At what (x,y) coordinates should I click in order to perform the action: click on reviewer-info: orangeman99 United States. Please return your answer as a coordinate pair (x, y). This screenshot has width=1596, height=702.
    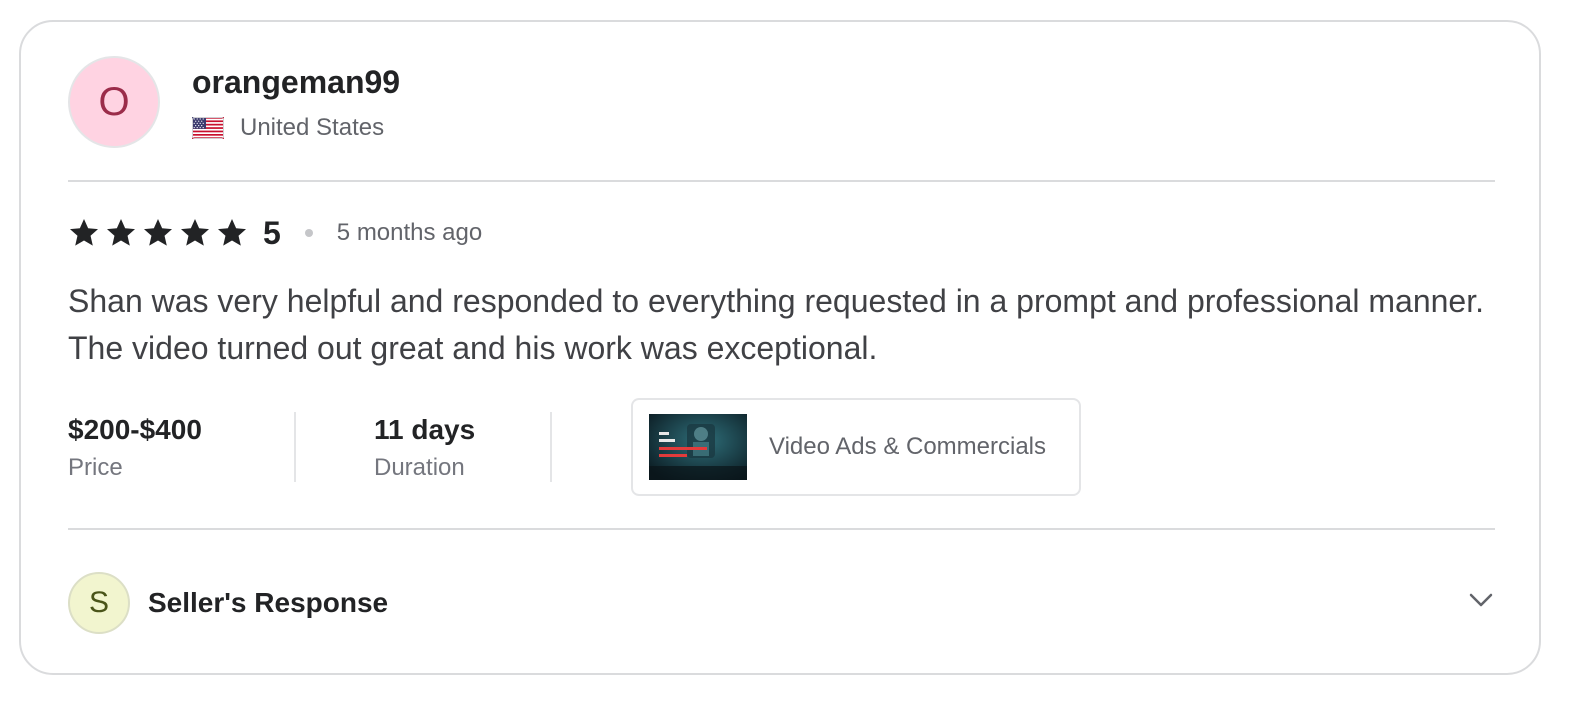
    Looking at the image, I should click on (296, 102).